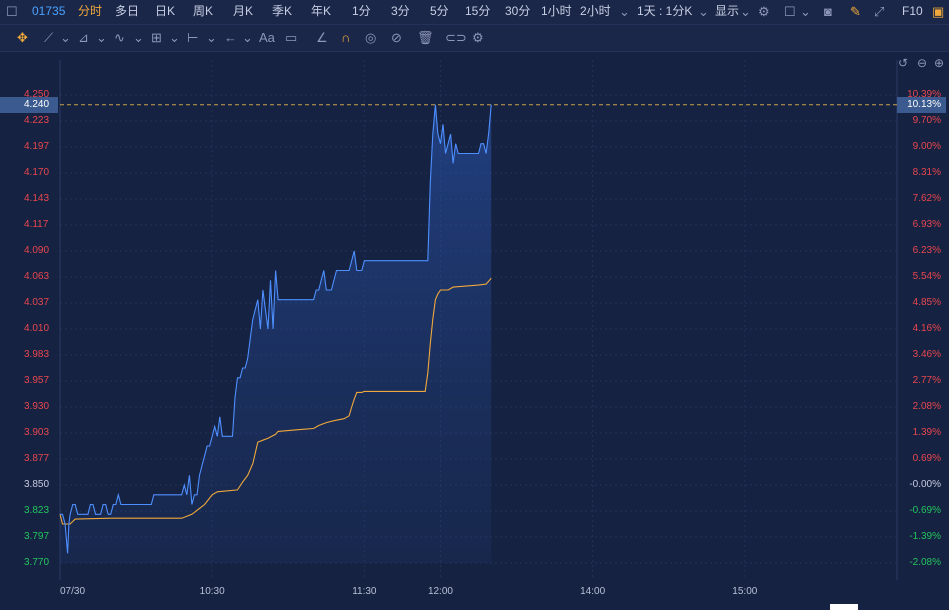 The width and height of the screenshot is (949, 610). Describe the element at coordinates (926, 224) in the screenshot. I see `y-tick-percent: 6.93%` at that location.